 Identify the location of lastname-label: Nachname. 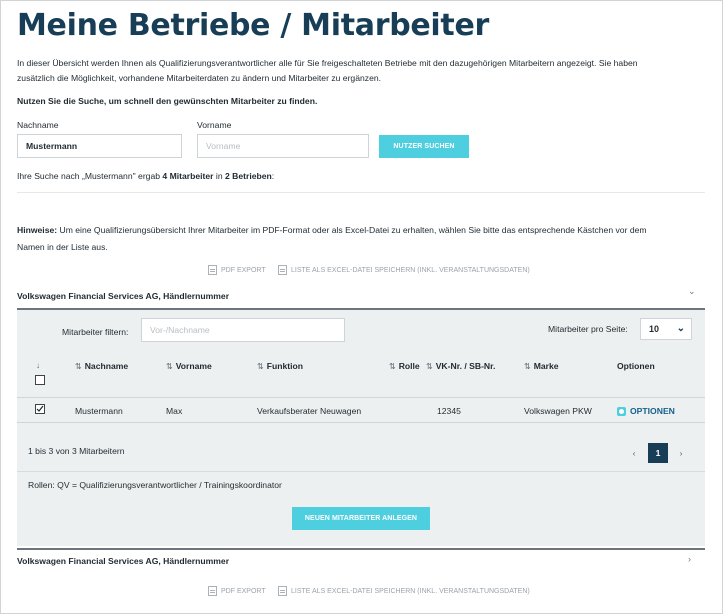
(38, 125).